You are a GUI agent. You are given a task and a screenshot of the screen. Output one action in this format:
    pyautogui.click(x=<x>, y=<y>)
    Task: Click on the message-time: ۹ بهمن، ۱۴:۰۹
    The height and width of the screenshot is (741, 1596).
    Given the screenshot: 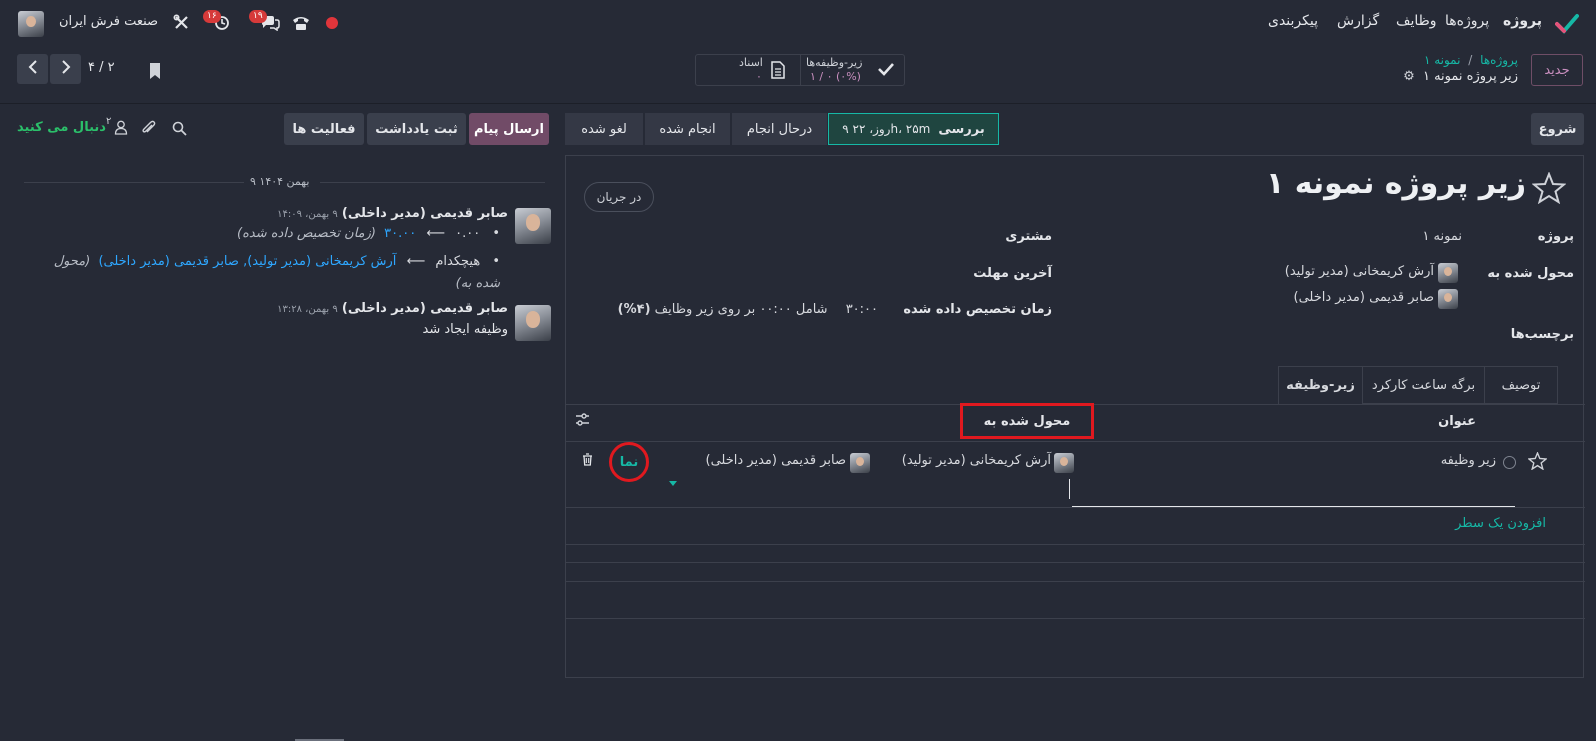 What is the action you would take?
    pyautogui.click(x=307, y=214)
    